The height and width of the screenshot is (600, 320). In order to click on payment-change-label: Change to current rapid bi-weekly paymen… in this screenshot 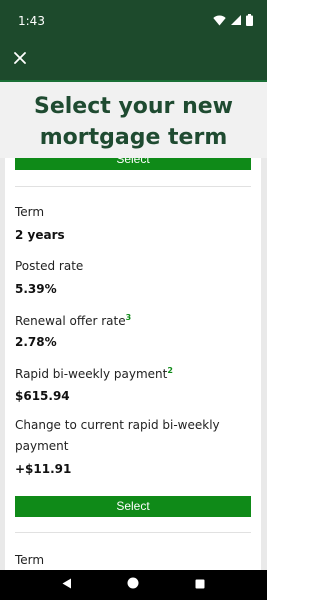, I will do `click(117, 435)`.